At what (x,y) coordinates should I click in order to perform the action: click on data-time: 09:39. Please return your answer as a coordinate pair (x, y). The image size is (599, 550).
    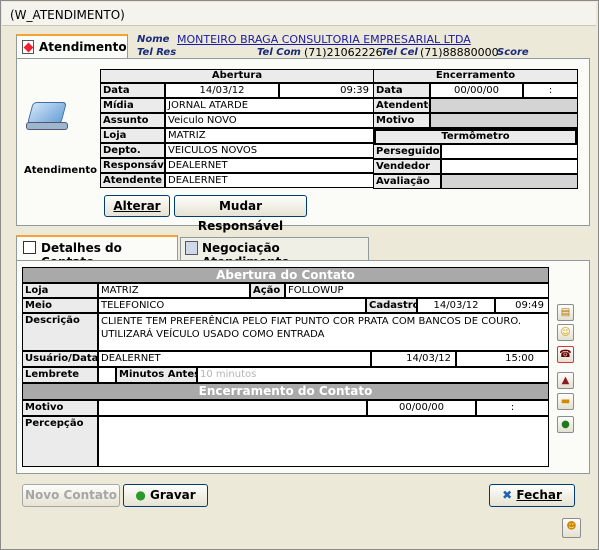
    Looking at the image, I should click on (326, 90).